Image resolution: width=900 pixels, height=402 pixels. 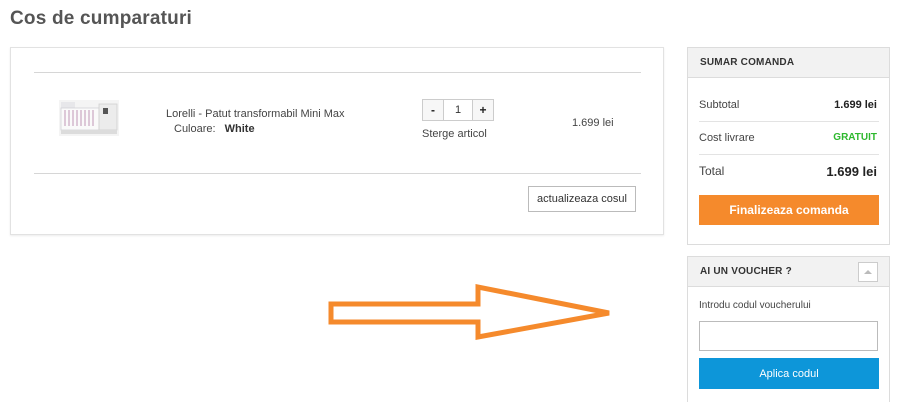 I want to click on summary-header: SUMAR COMANDA, so click(x=788, y=63).